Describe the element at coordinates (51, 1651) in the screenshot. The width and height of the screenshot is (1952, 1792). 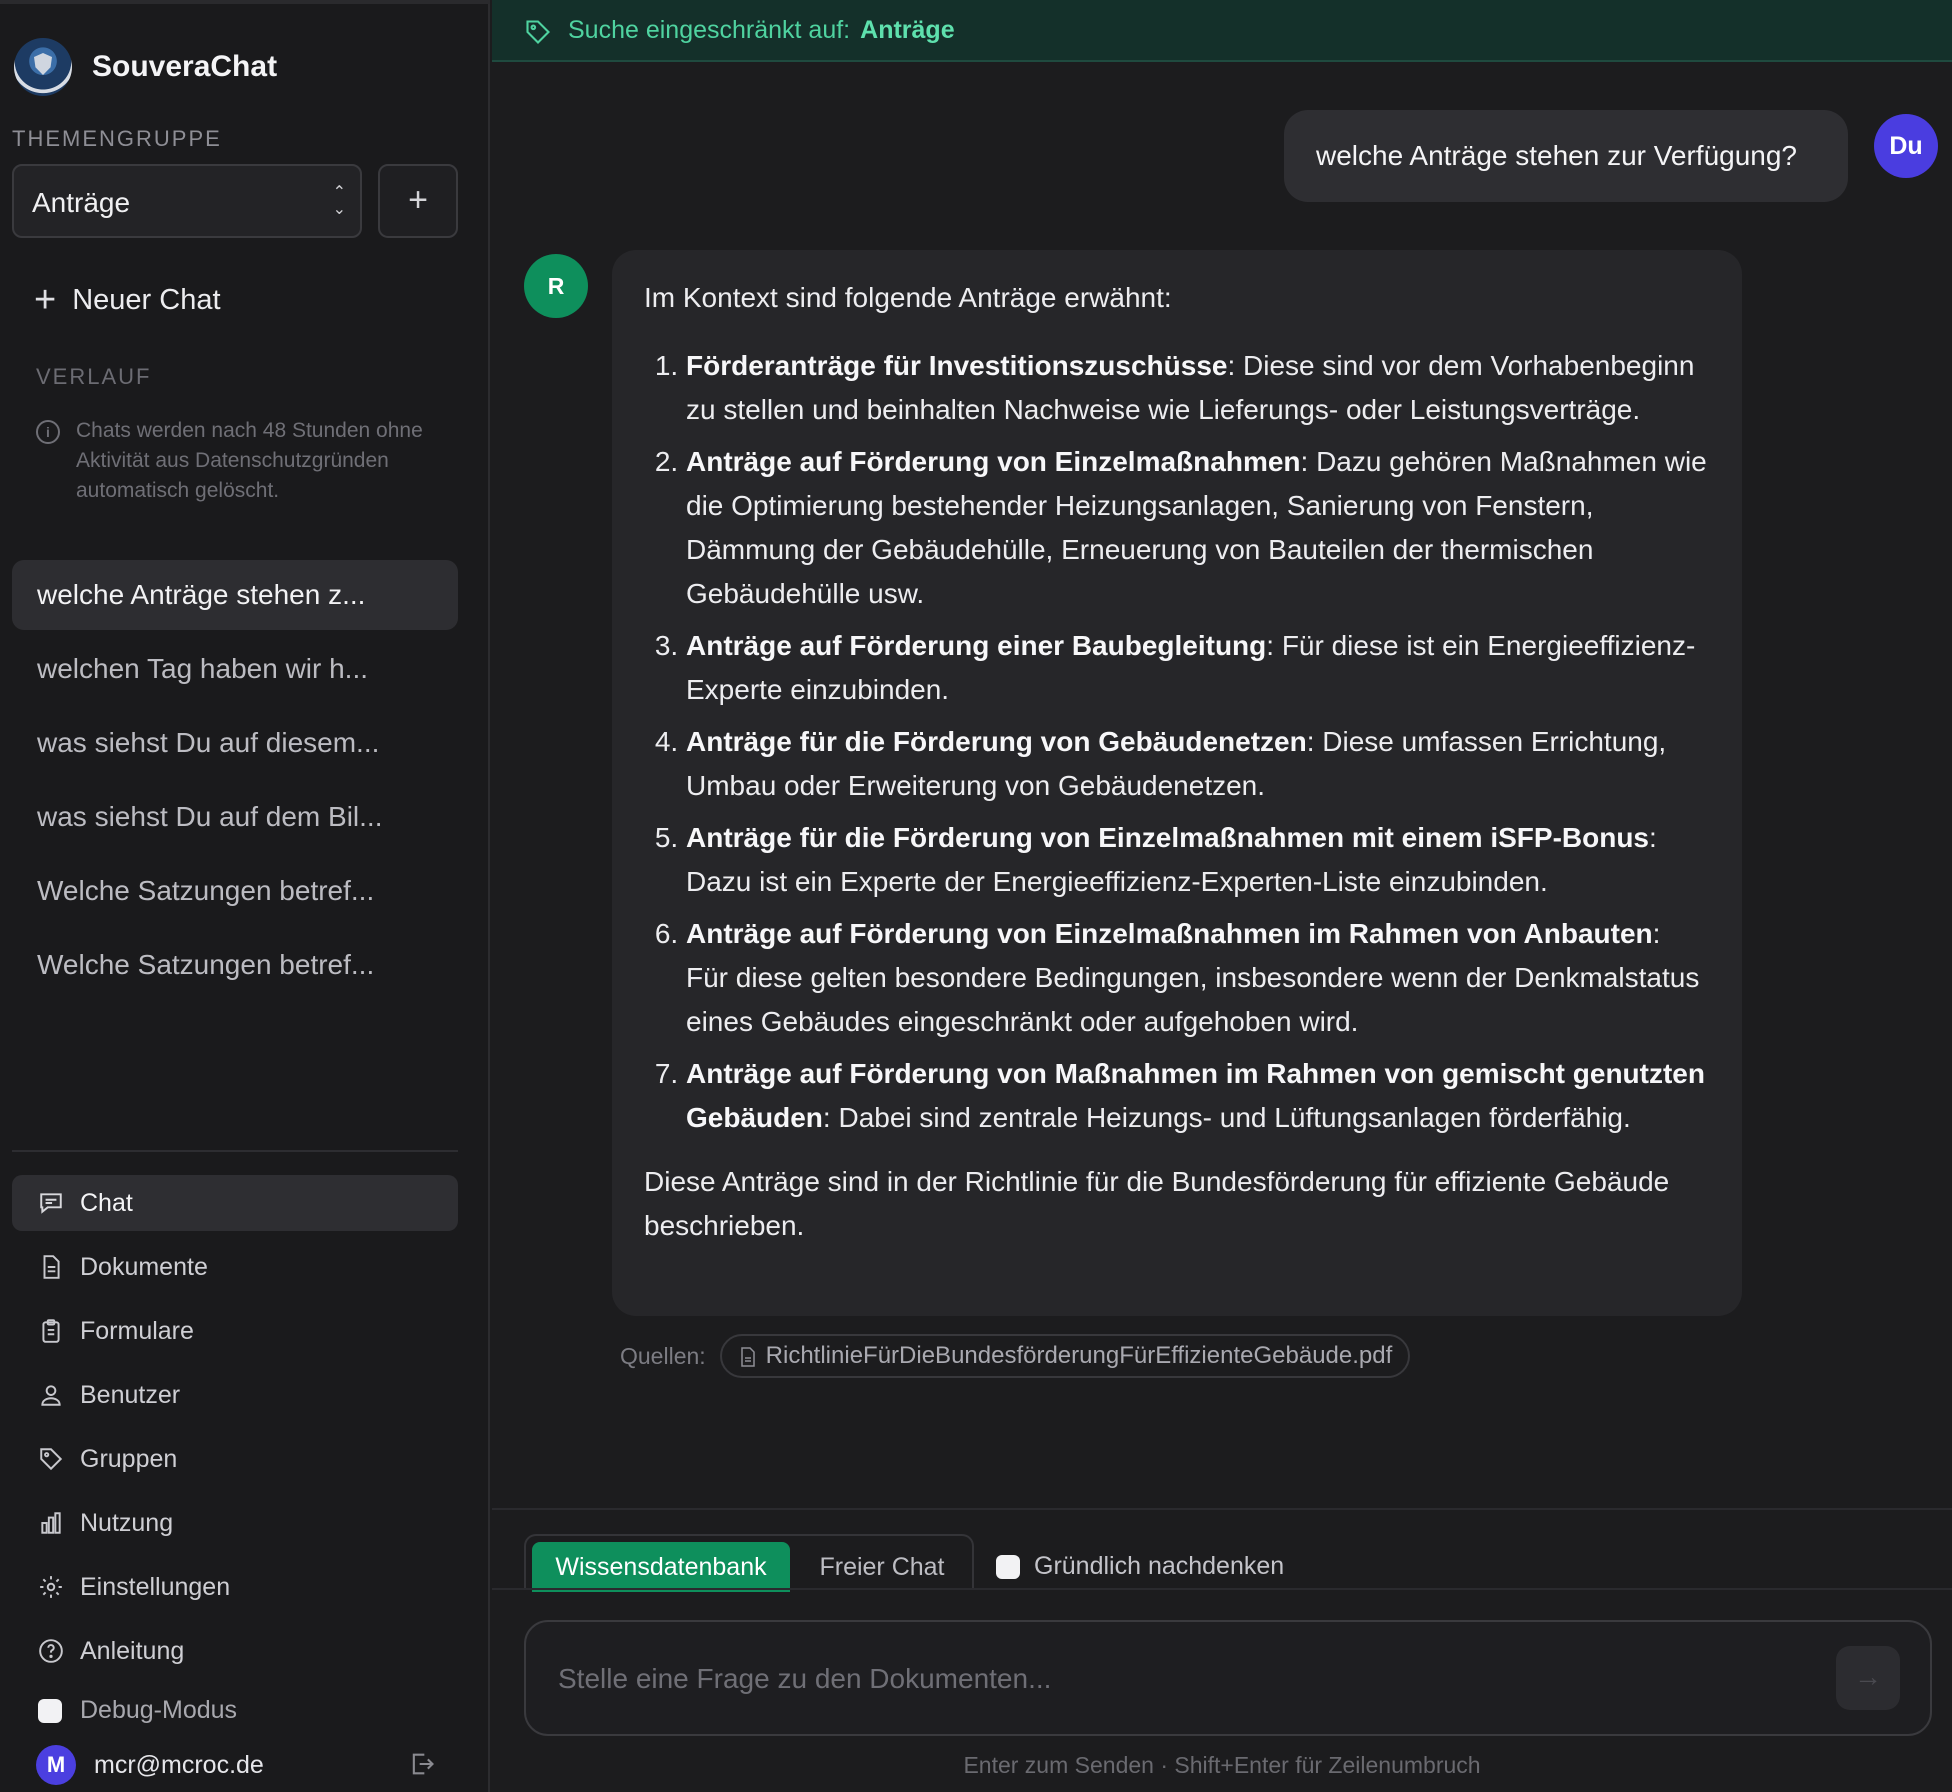
I see `help-circle-icon` at that location.